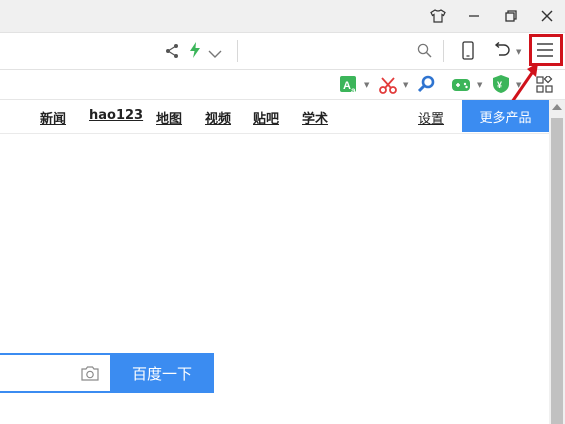  Describe the element at coordinates (282, 85) in the screenshot. I see `extensions-toolbar: A a ▼ ▼ ▼ ¥ ▼` at that location.